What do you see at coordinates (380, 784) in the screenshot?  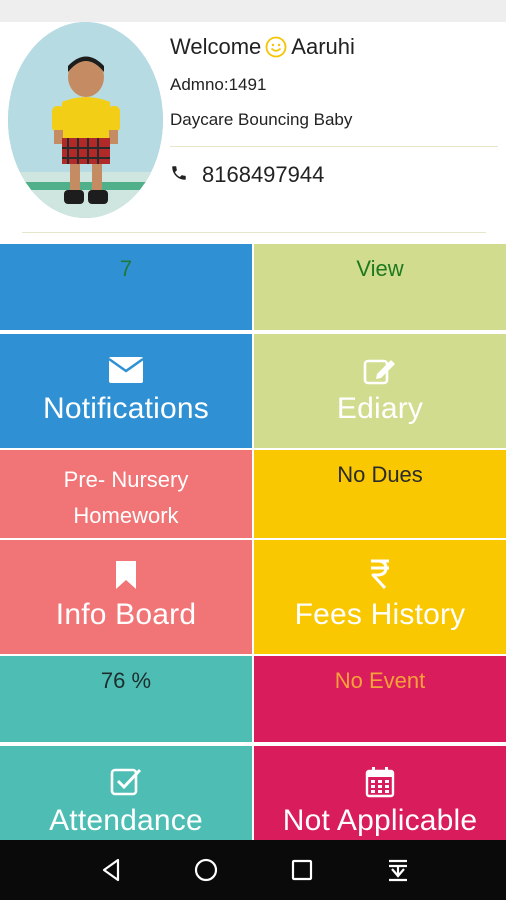 I see `calendar-icon` at bounding box center [380, 784].